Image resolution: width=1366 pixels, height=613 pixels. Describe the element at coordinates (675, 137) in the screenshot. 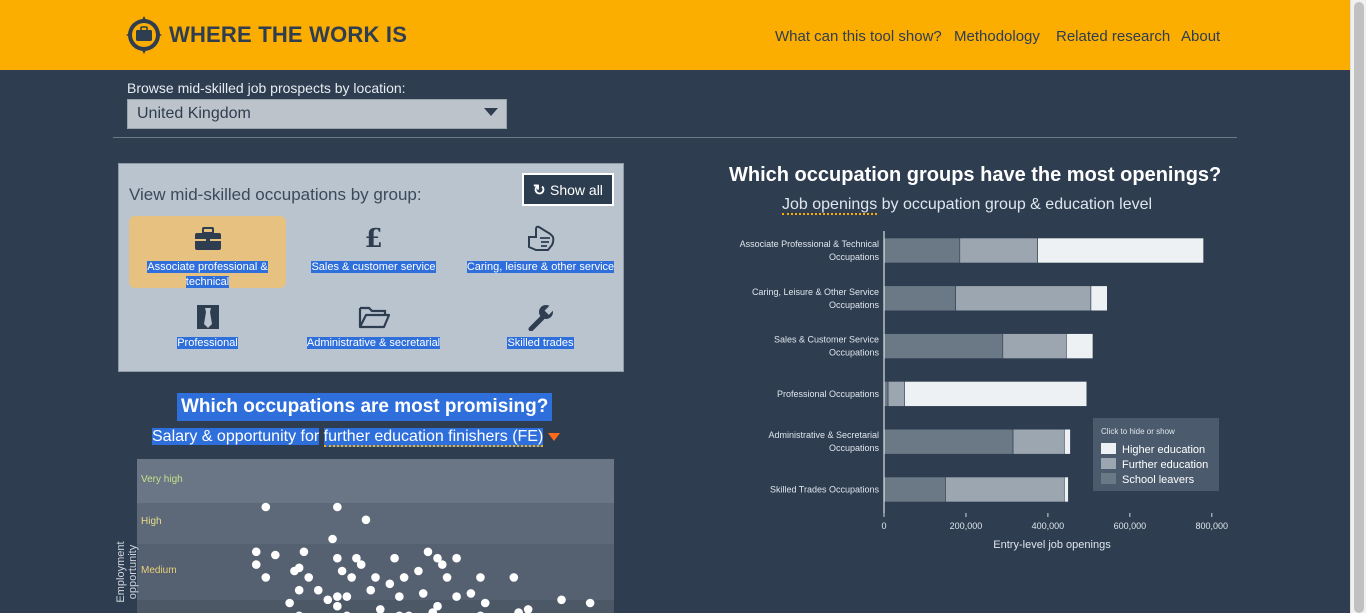

I see `section-divider` at that location.